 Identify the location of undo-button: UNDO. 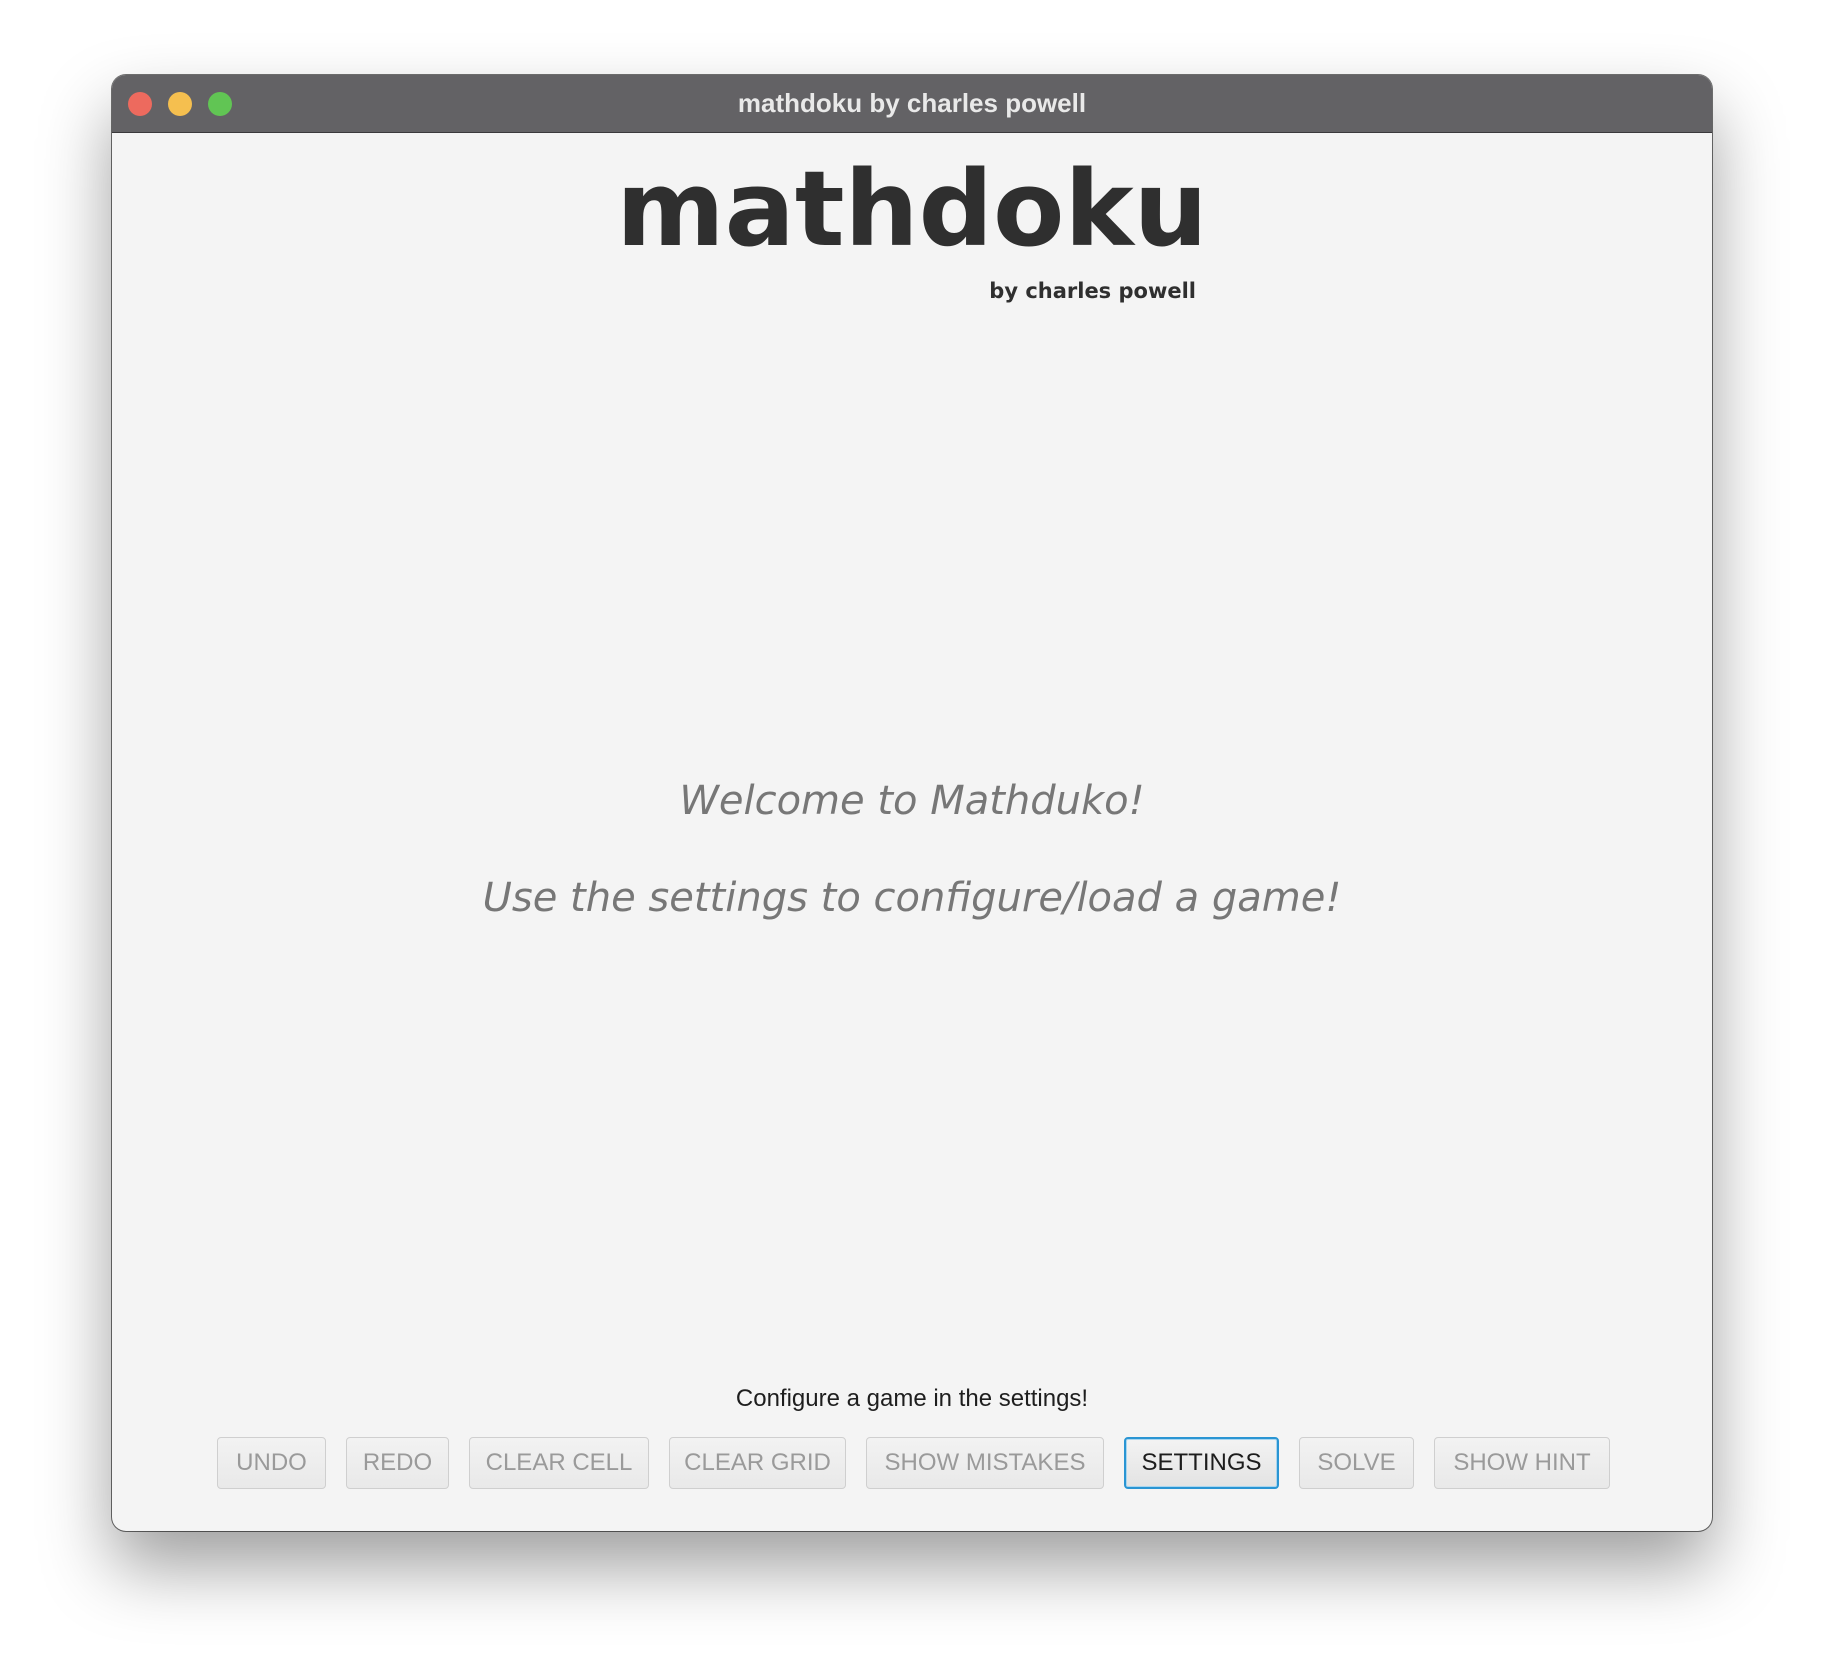
(271, 1463).